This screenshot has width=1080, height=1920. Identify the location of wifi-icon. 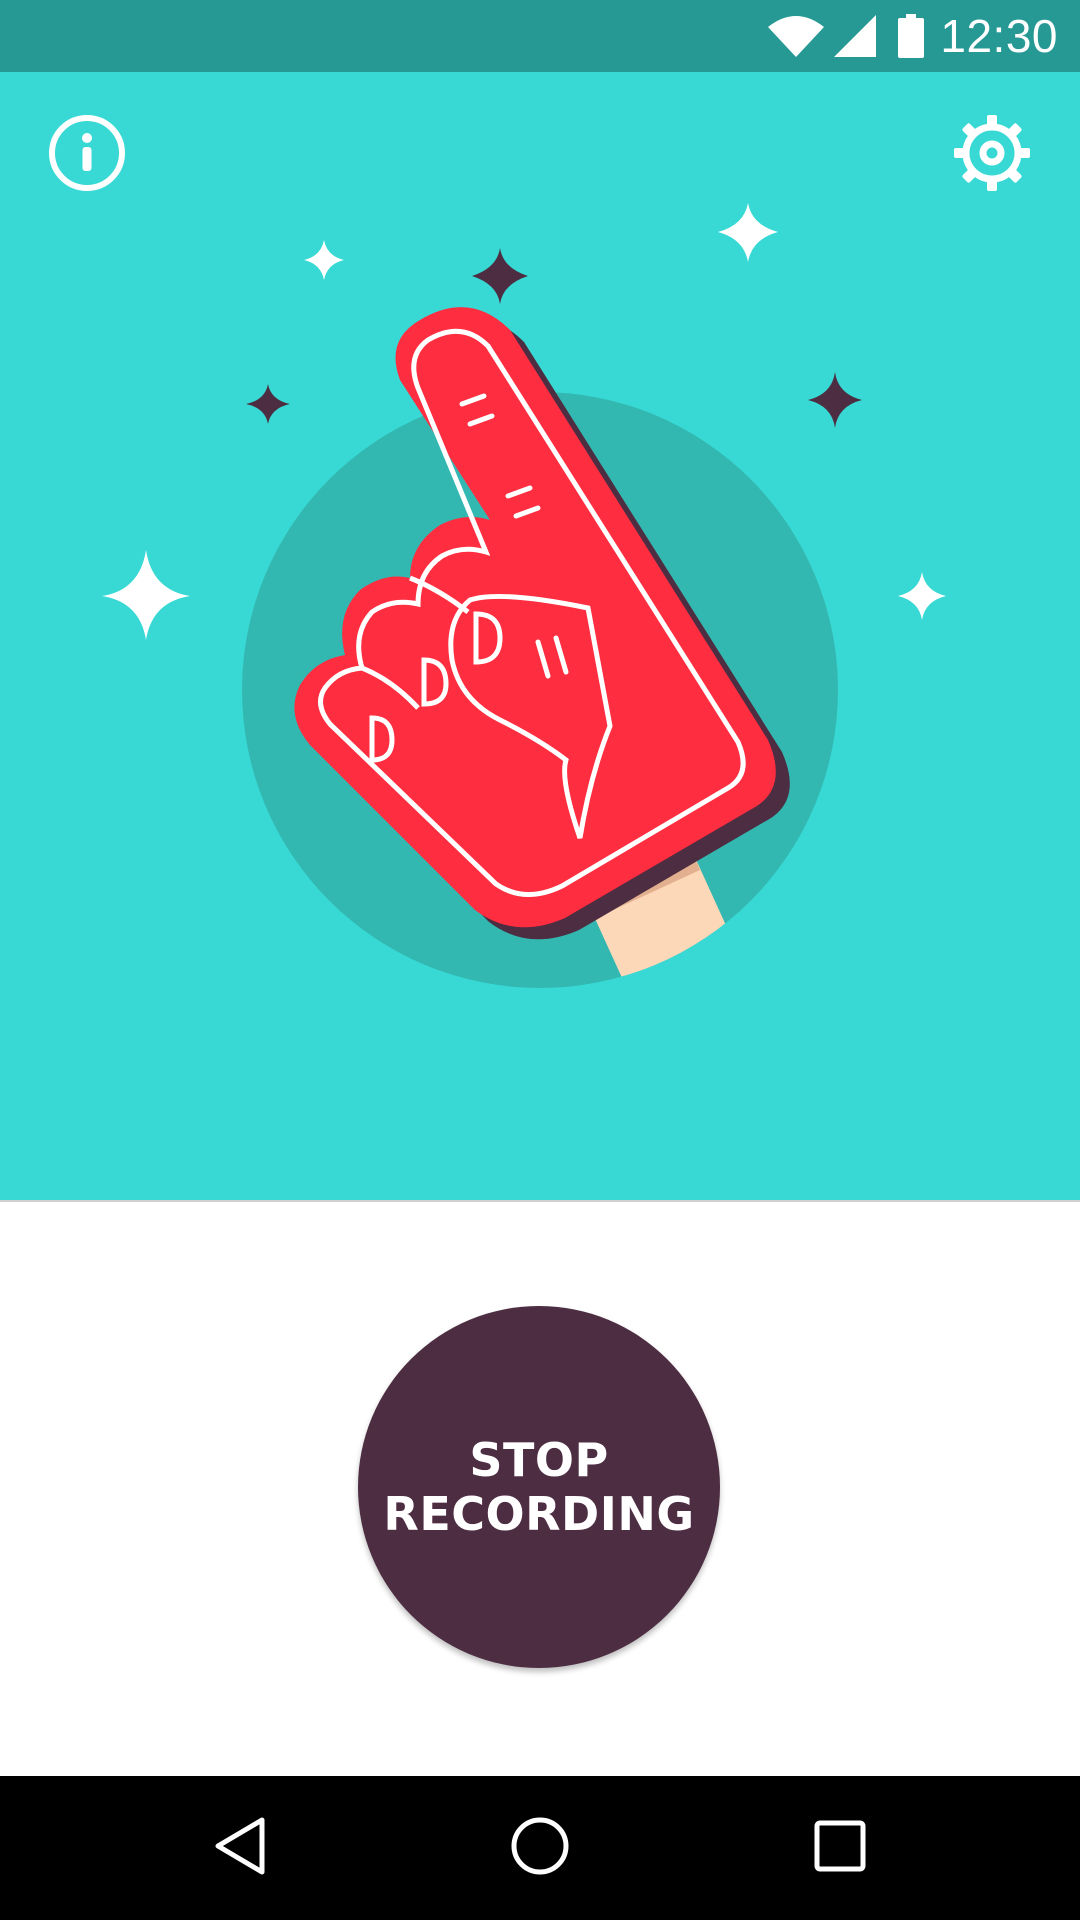
(796, 36).